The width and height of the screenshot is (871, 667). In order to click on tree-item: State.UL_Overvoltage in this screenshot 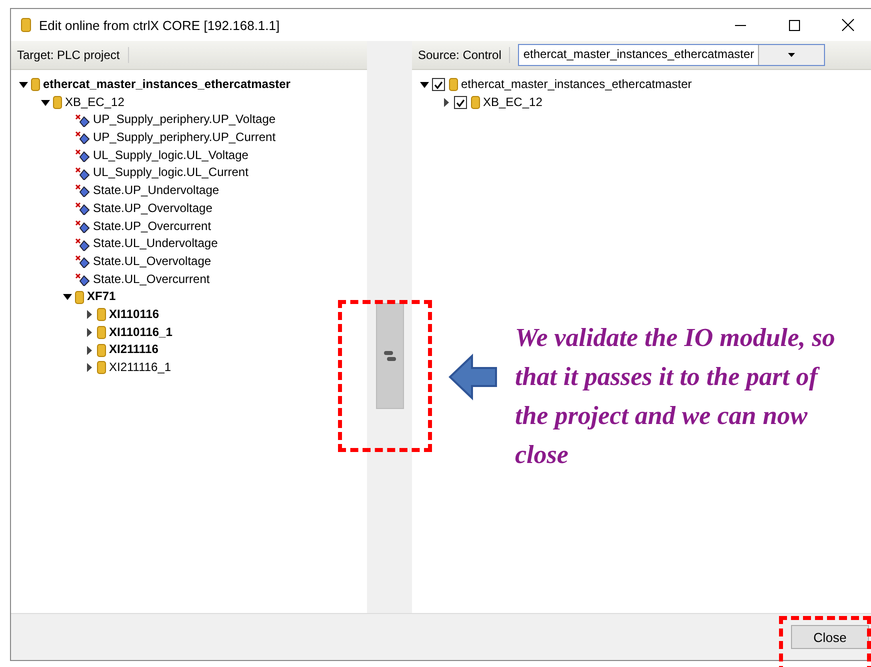, I will do `click(152, 261)`.